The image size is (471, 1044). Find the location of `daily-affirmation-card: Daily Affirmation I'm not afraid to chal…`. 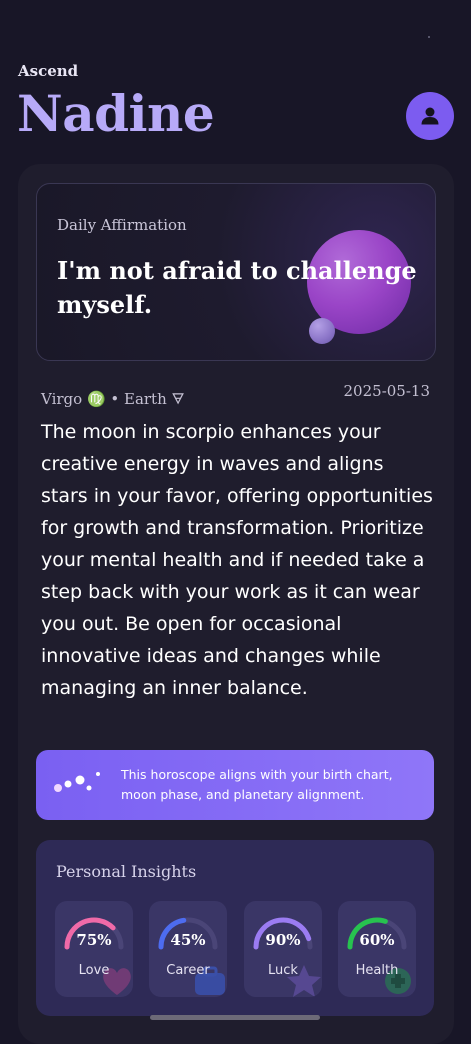

daily-affirmation-card: Daily Affirmation I'm not afraid to chal… is located at coordinates (236, 272).